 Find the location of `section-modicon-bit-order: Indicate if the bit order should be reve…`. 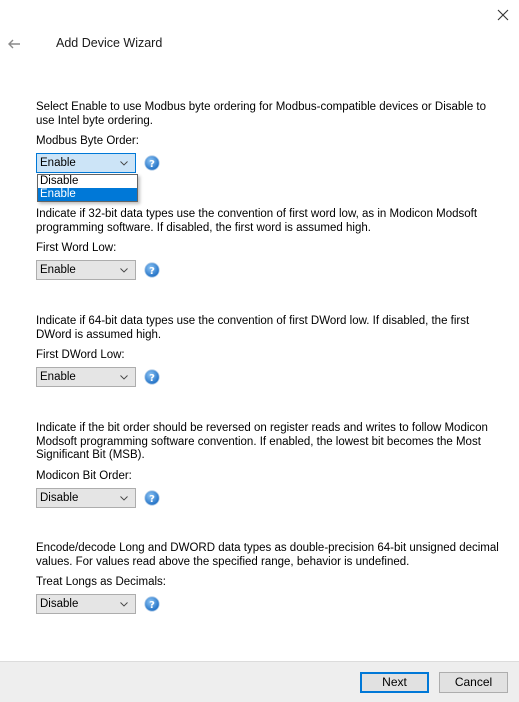

section-modicon-bit-order: Indicate if the bit order should be reve… is located at coordinates (271, 465).